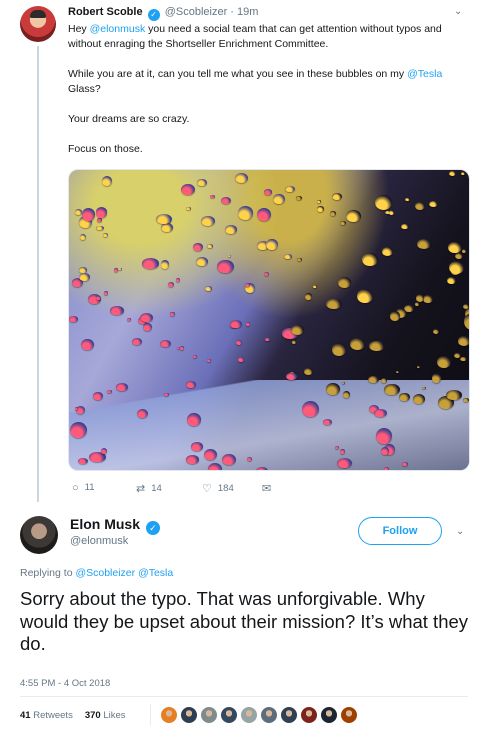 This screenshot has width=478, height=742. What do you see at coordinates (46, 715) in the screenshot?
I see `retweets-stat: 41 Retweets` at bounding box center [46, 715].